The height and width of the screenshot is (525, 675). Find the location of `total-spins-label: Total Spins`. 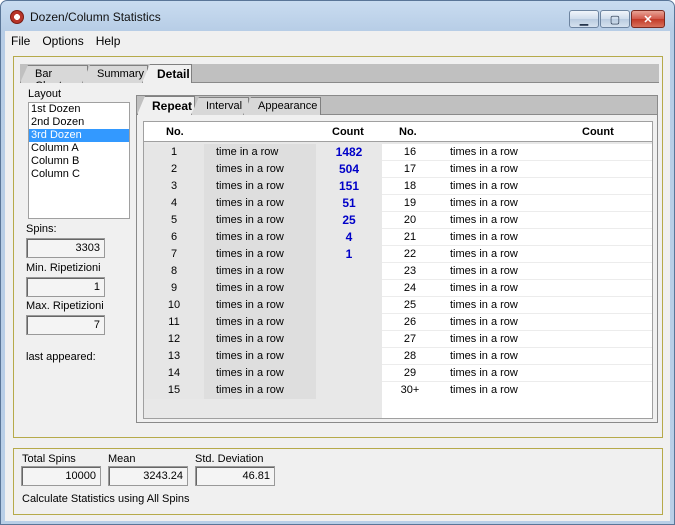

total-spins-label: Total Spins is located at coordinates (49, 459).